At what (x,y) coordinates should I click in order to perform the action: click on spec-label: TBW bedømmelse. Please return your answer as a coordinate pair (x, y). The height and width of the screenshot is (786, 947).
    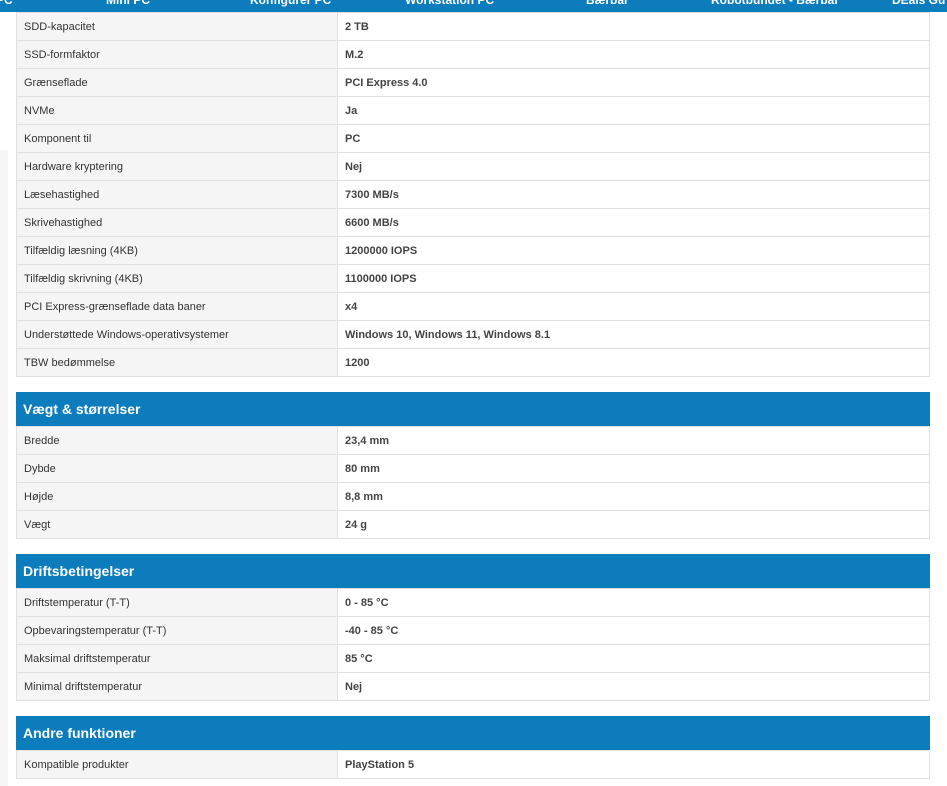
    Looking at the image, I should click on (177, 362).